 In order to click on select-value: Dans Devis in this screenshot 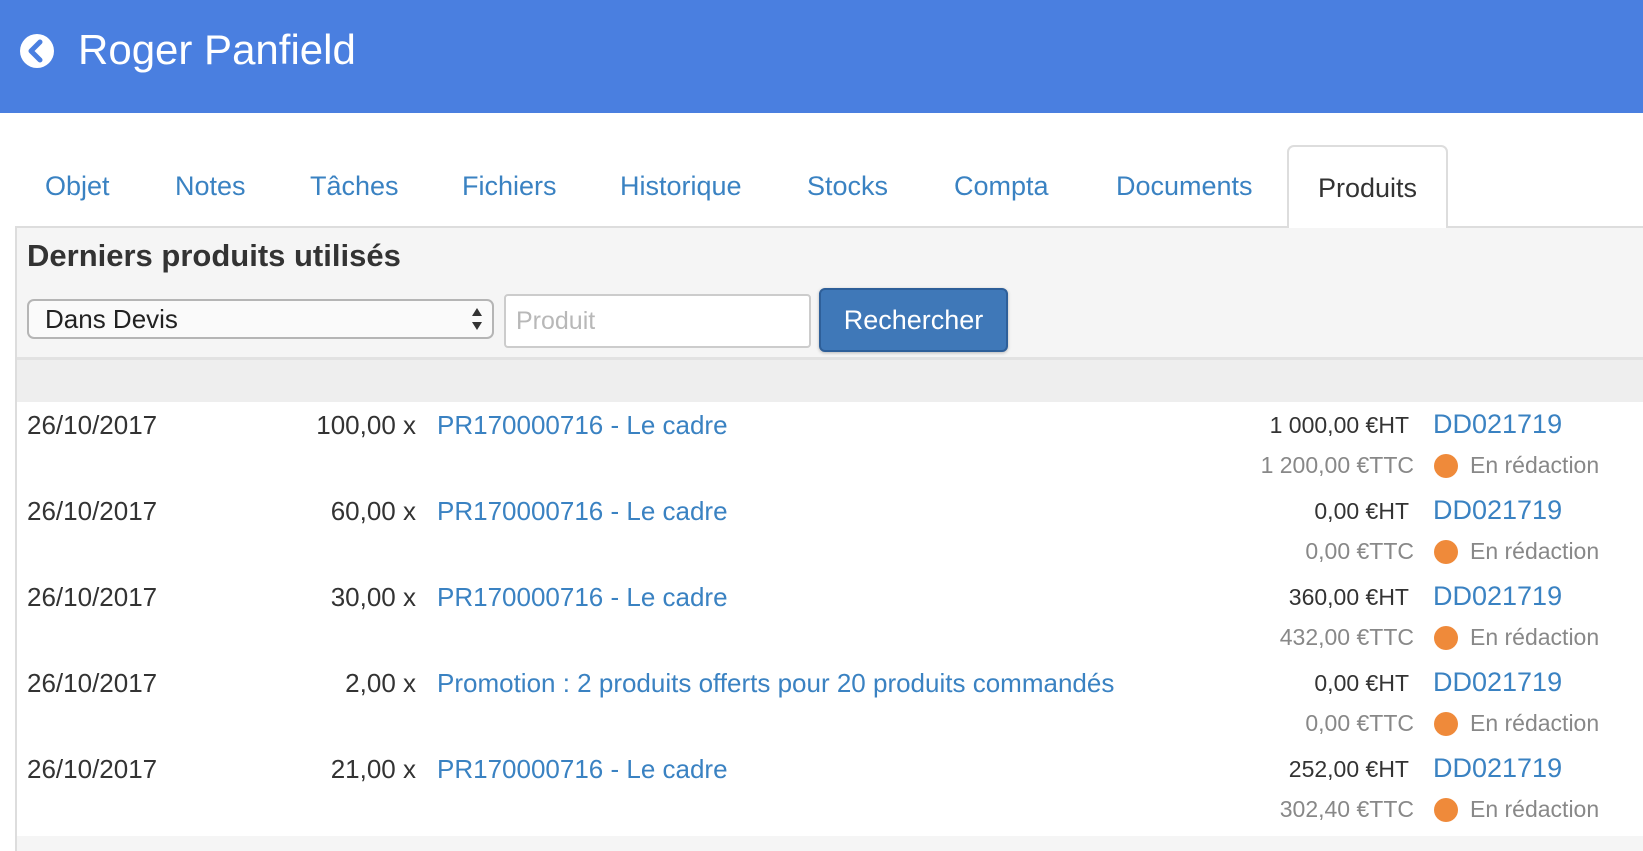, I will do `click(111, 319)`.